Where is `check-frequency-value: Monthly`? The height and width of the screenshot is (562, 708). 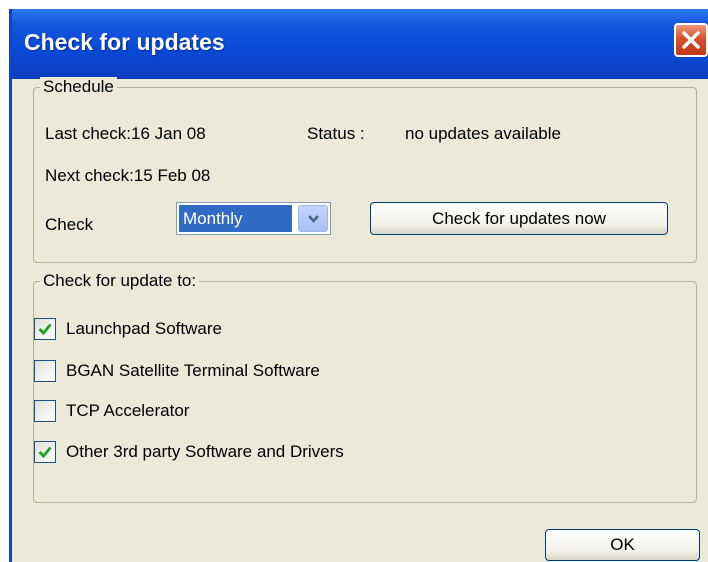
check-frequency-value: Monthly is located at coordinates (235, 218).